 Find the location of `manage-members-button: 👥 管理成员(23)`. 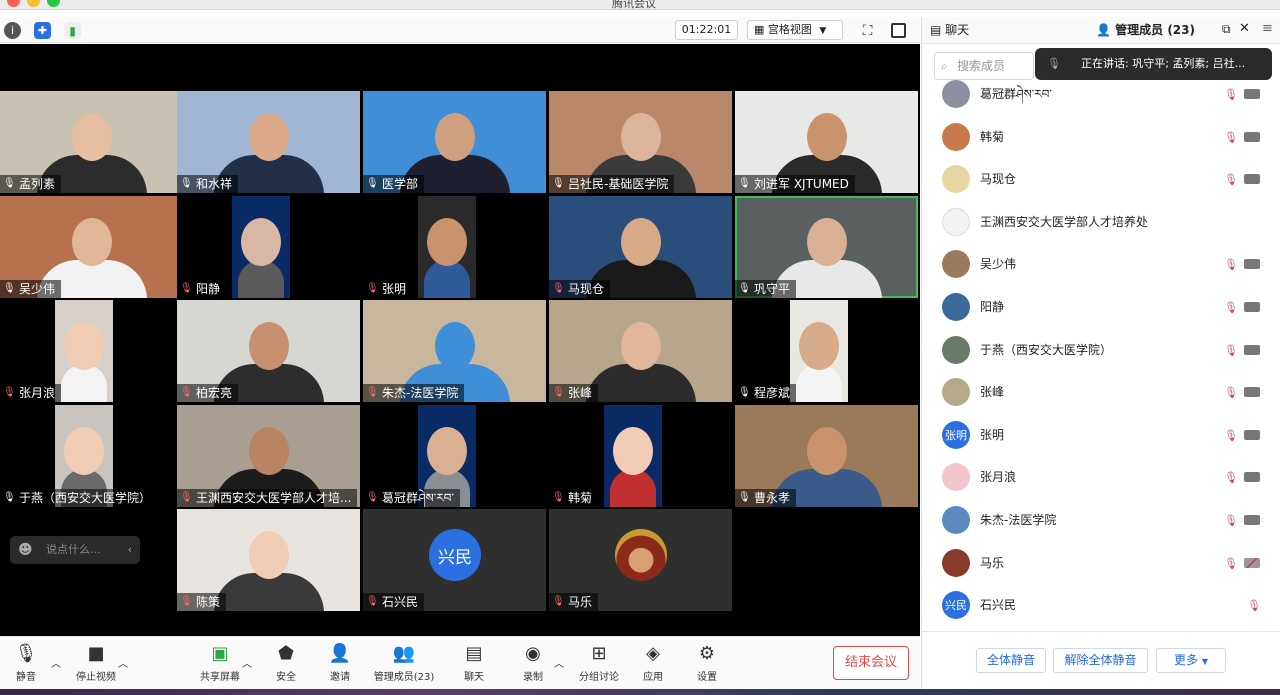

manage-members-button: 👥 管理成员(23) is located at coordinates (404, 663).